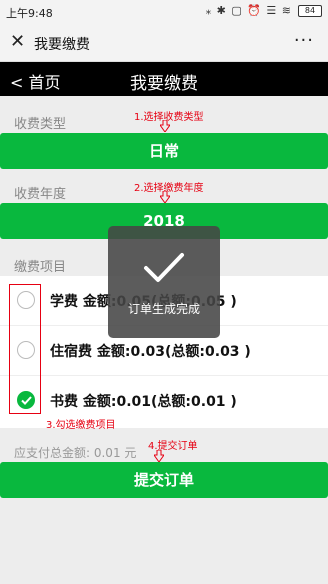  Describe the element at coordinates (164, 151) in the screenshot. I see `fee-type-selector: 日常` at that location.